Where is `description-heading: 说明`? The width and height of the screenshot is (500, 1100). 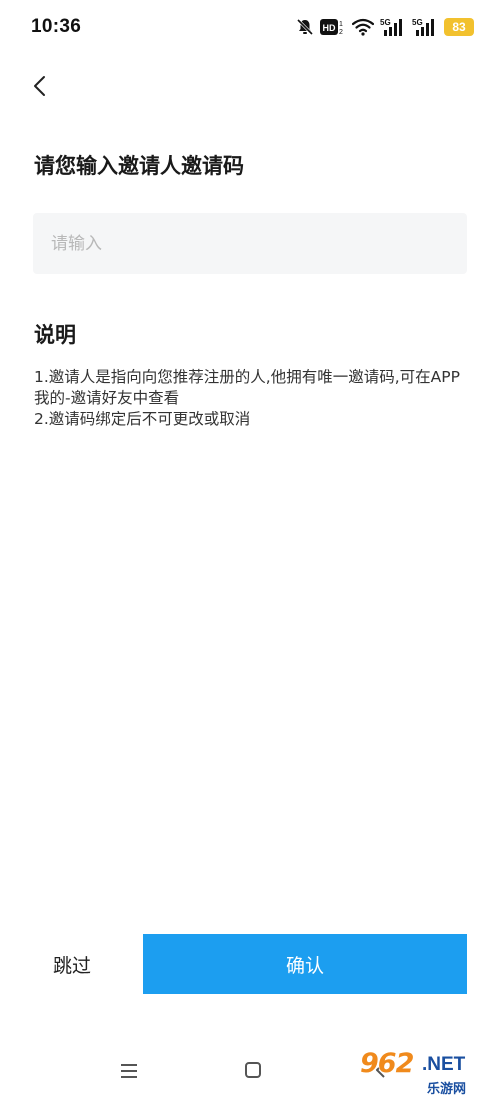
description-heading: 说明 is located at coordinates (55, 335).